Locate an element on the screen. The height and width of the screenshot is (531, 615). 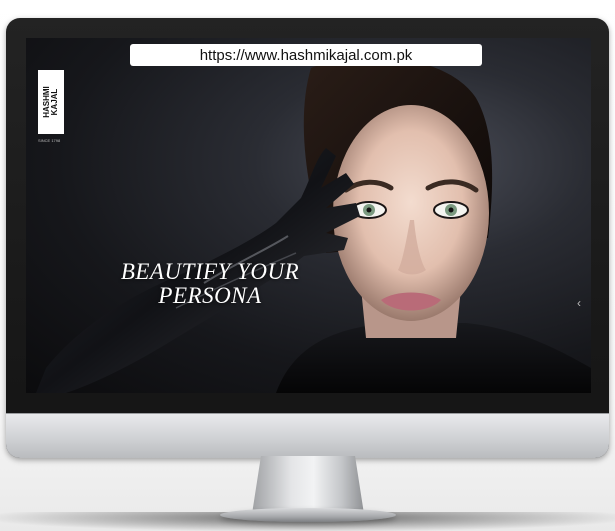
hero-headline: BEAUTIFY YOUR PERSONA is located at coordinates (210, 284).